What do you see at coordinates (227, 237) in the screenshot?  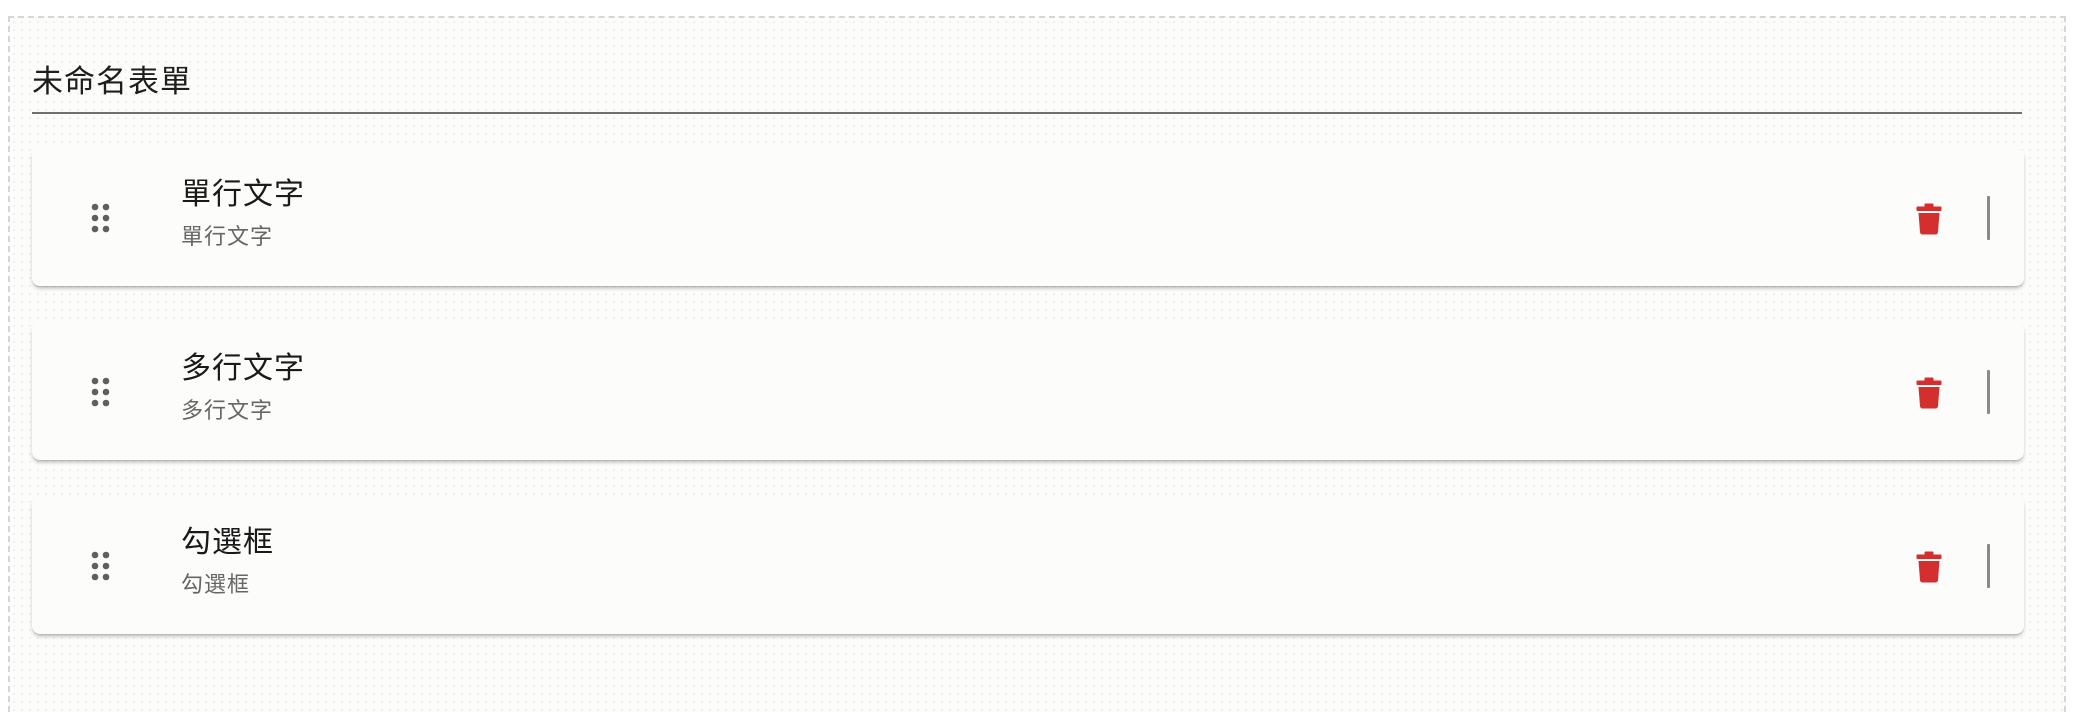 I see `field-subtitle: 單行文字` at bounding box center [227, 237].